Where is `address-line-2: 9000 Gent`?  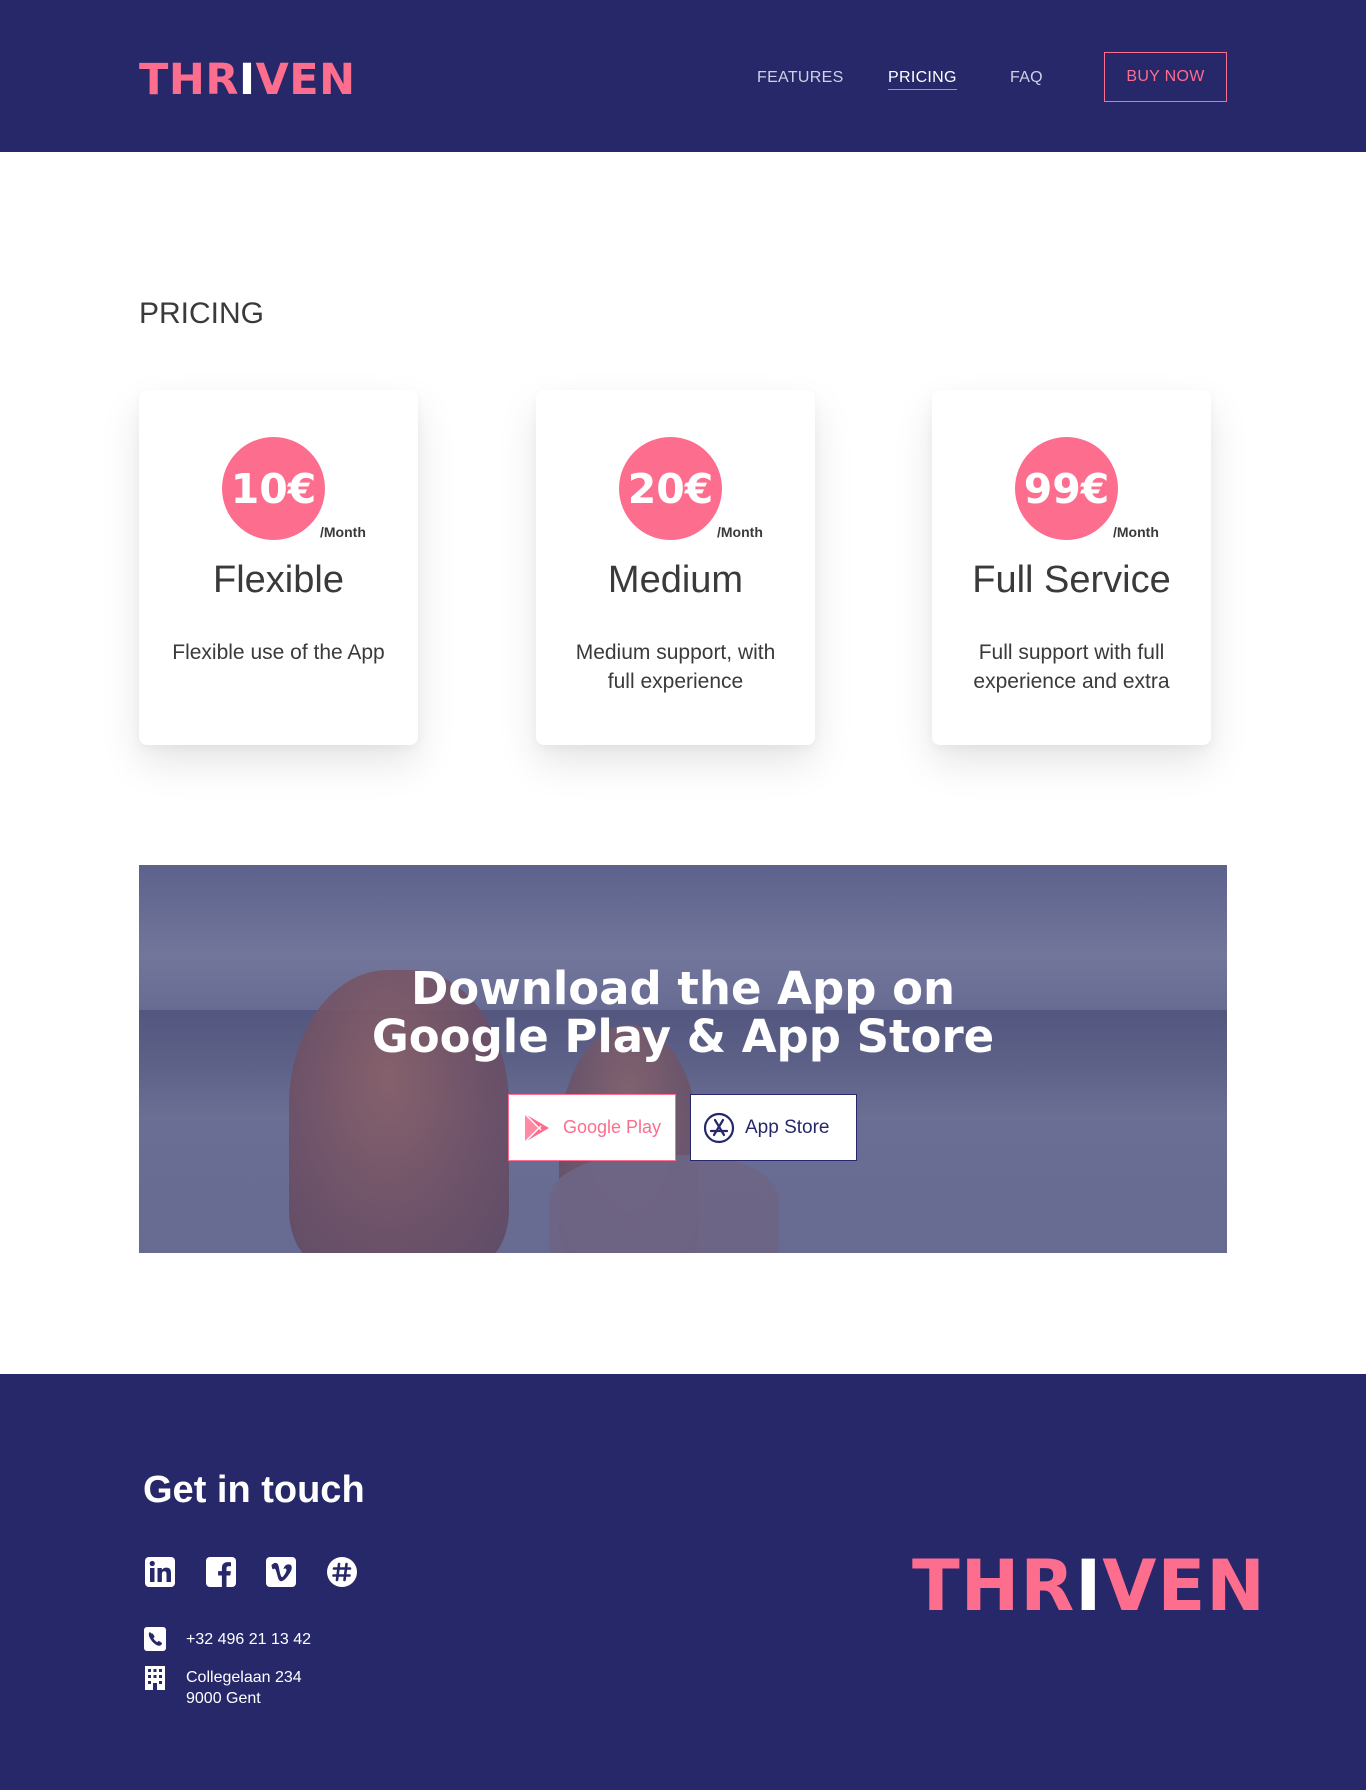
address-line-2: 9000 Gent is located at coordinates (223, 1698).